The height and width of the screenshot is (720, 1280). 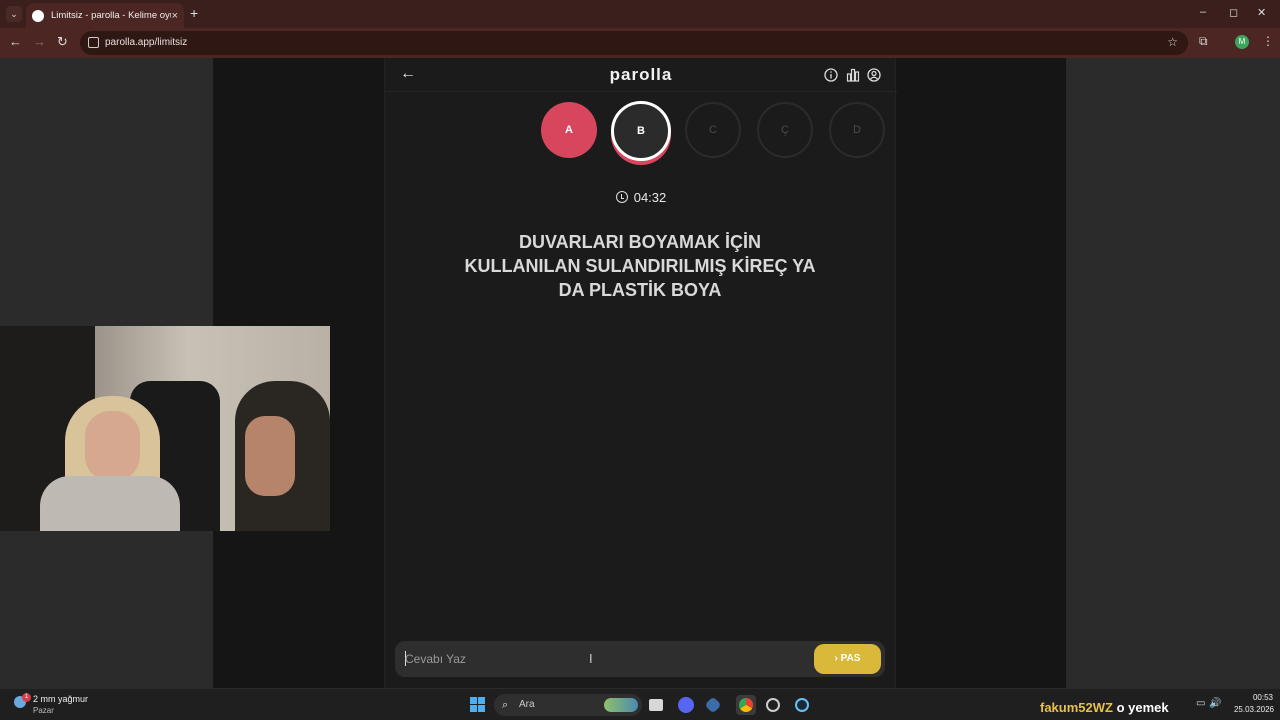 I want to click on minimize-button: –, so click(x=1203, y=12).